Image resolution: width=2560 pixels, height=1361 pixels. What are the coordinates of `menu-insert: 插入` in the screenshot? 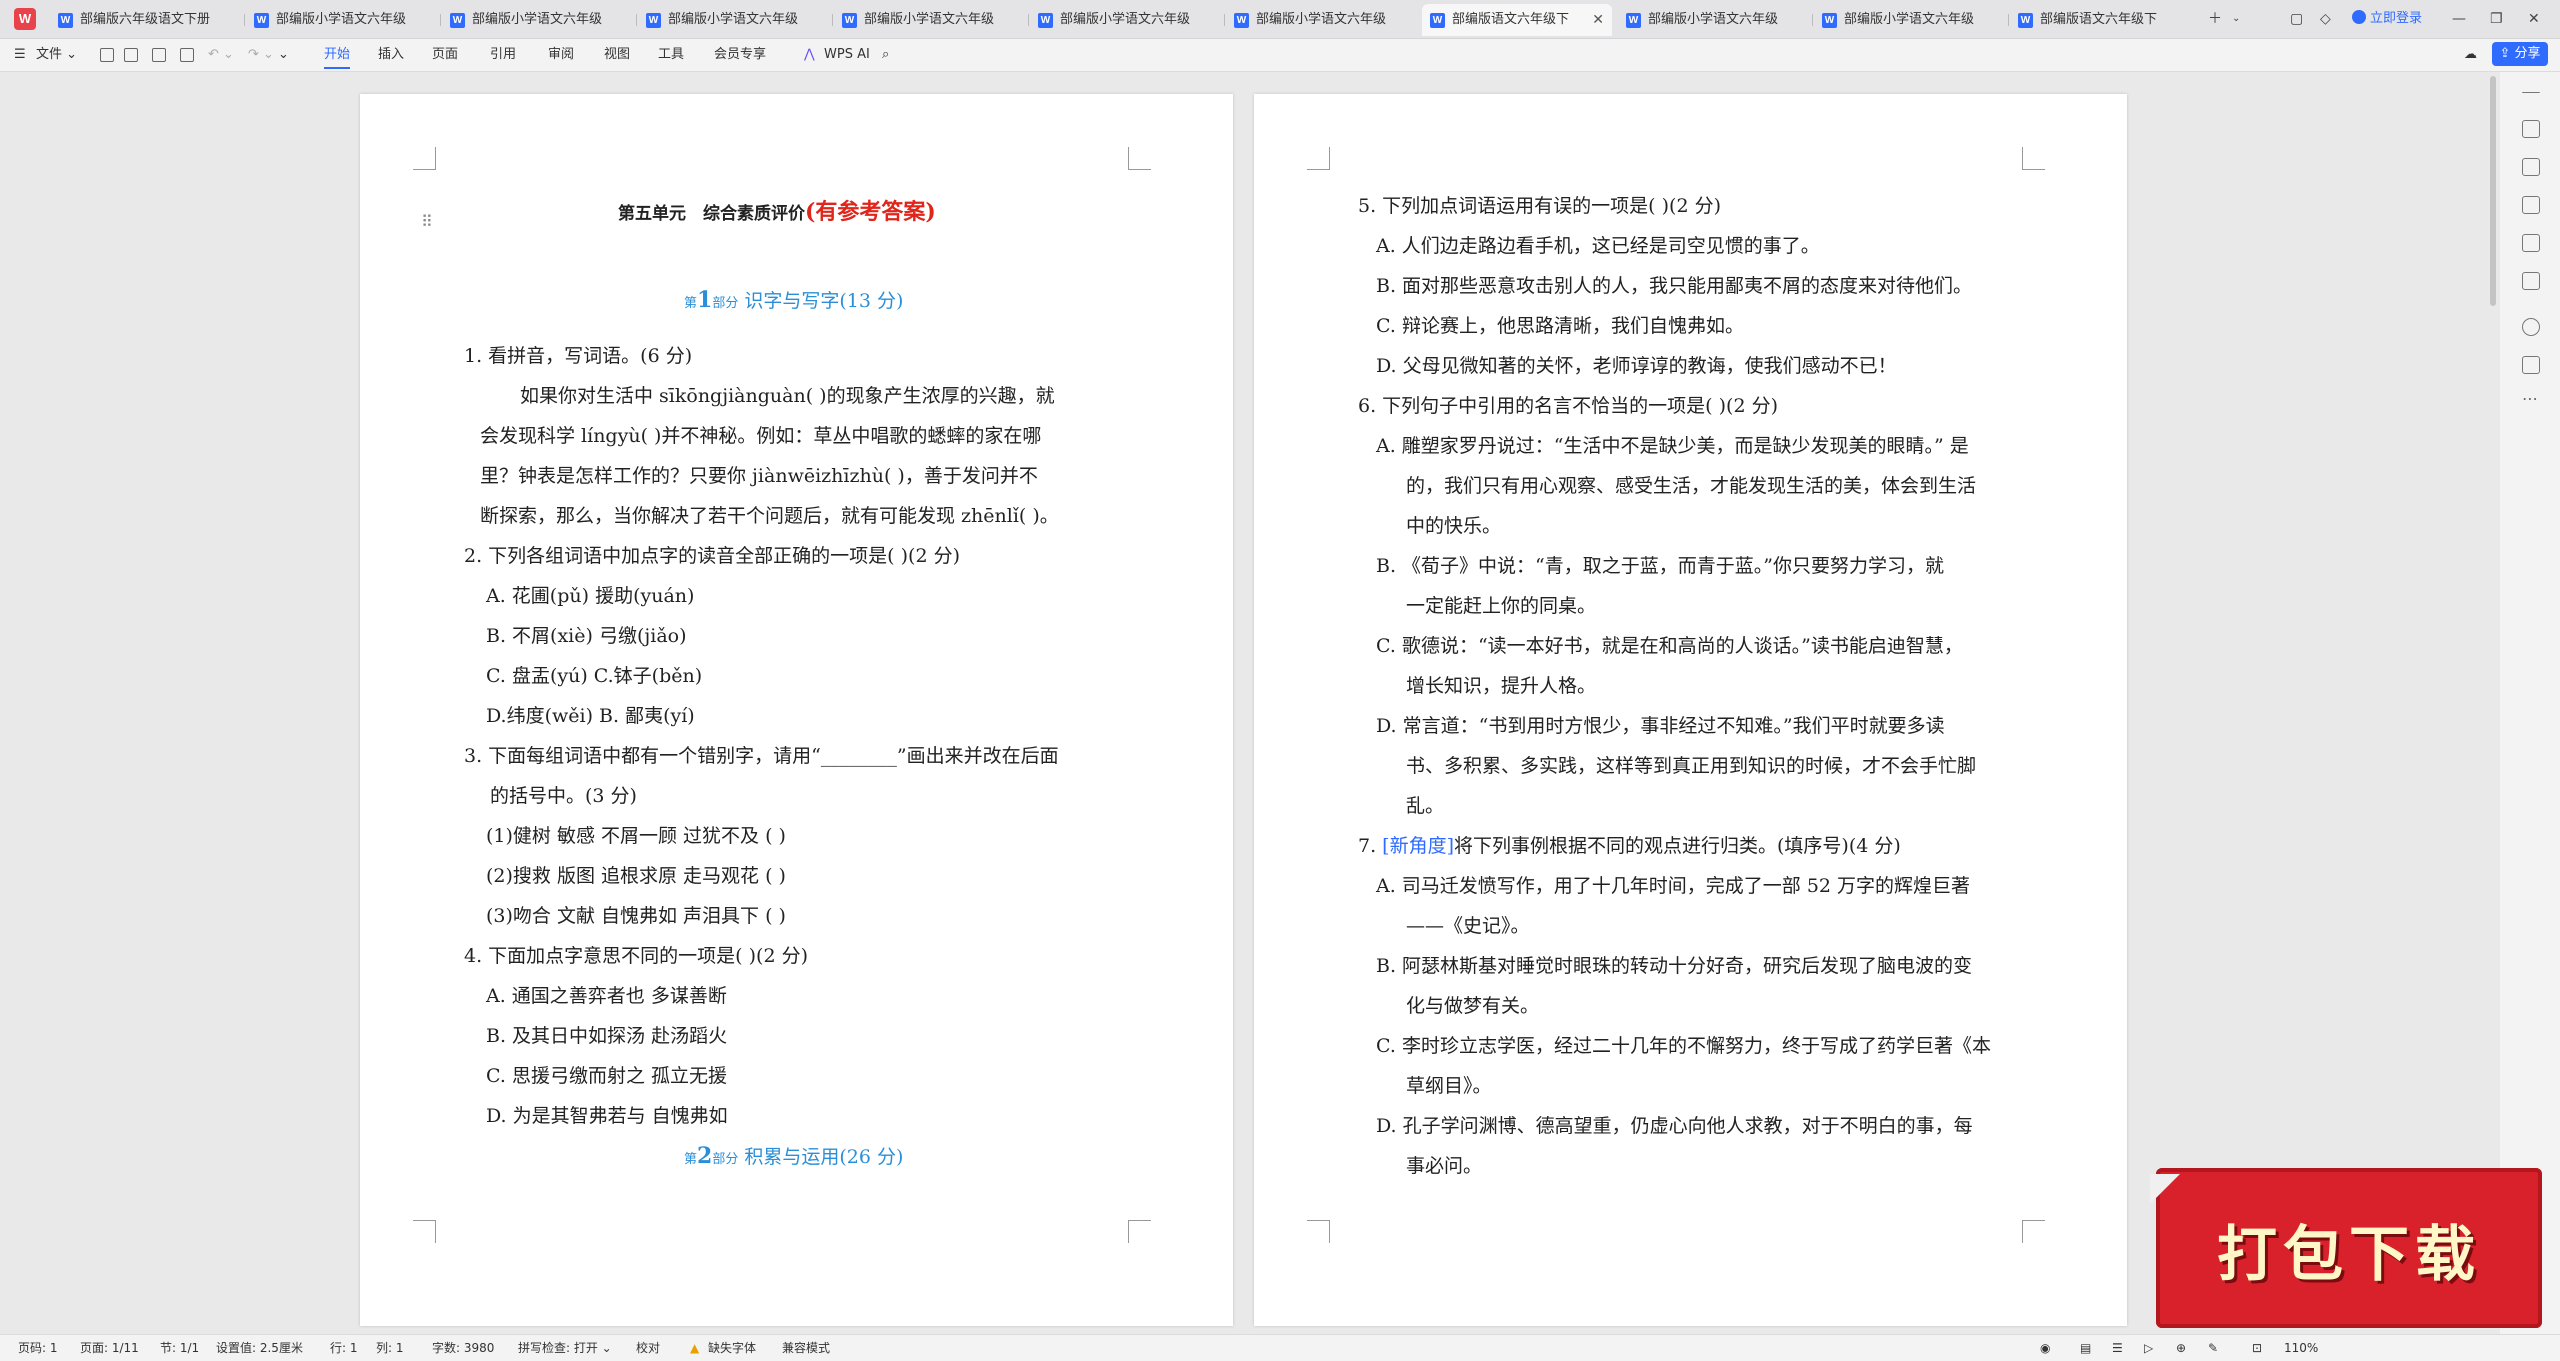 It's located at (391, 55).